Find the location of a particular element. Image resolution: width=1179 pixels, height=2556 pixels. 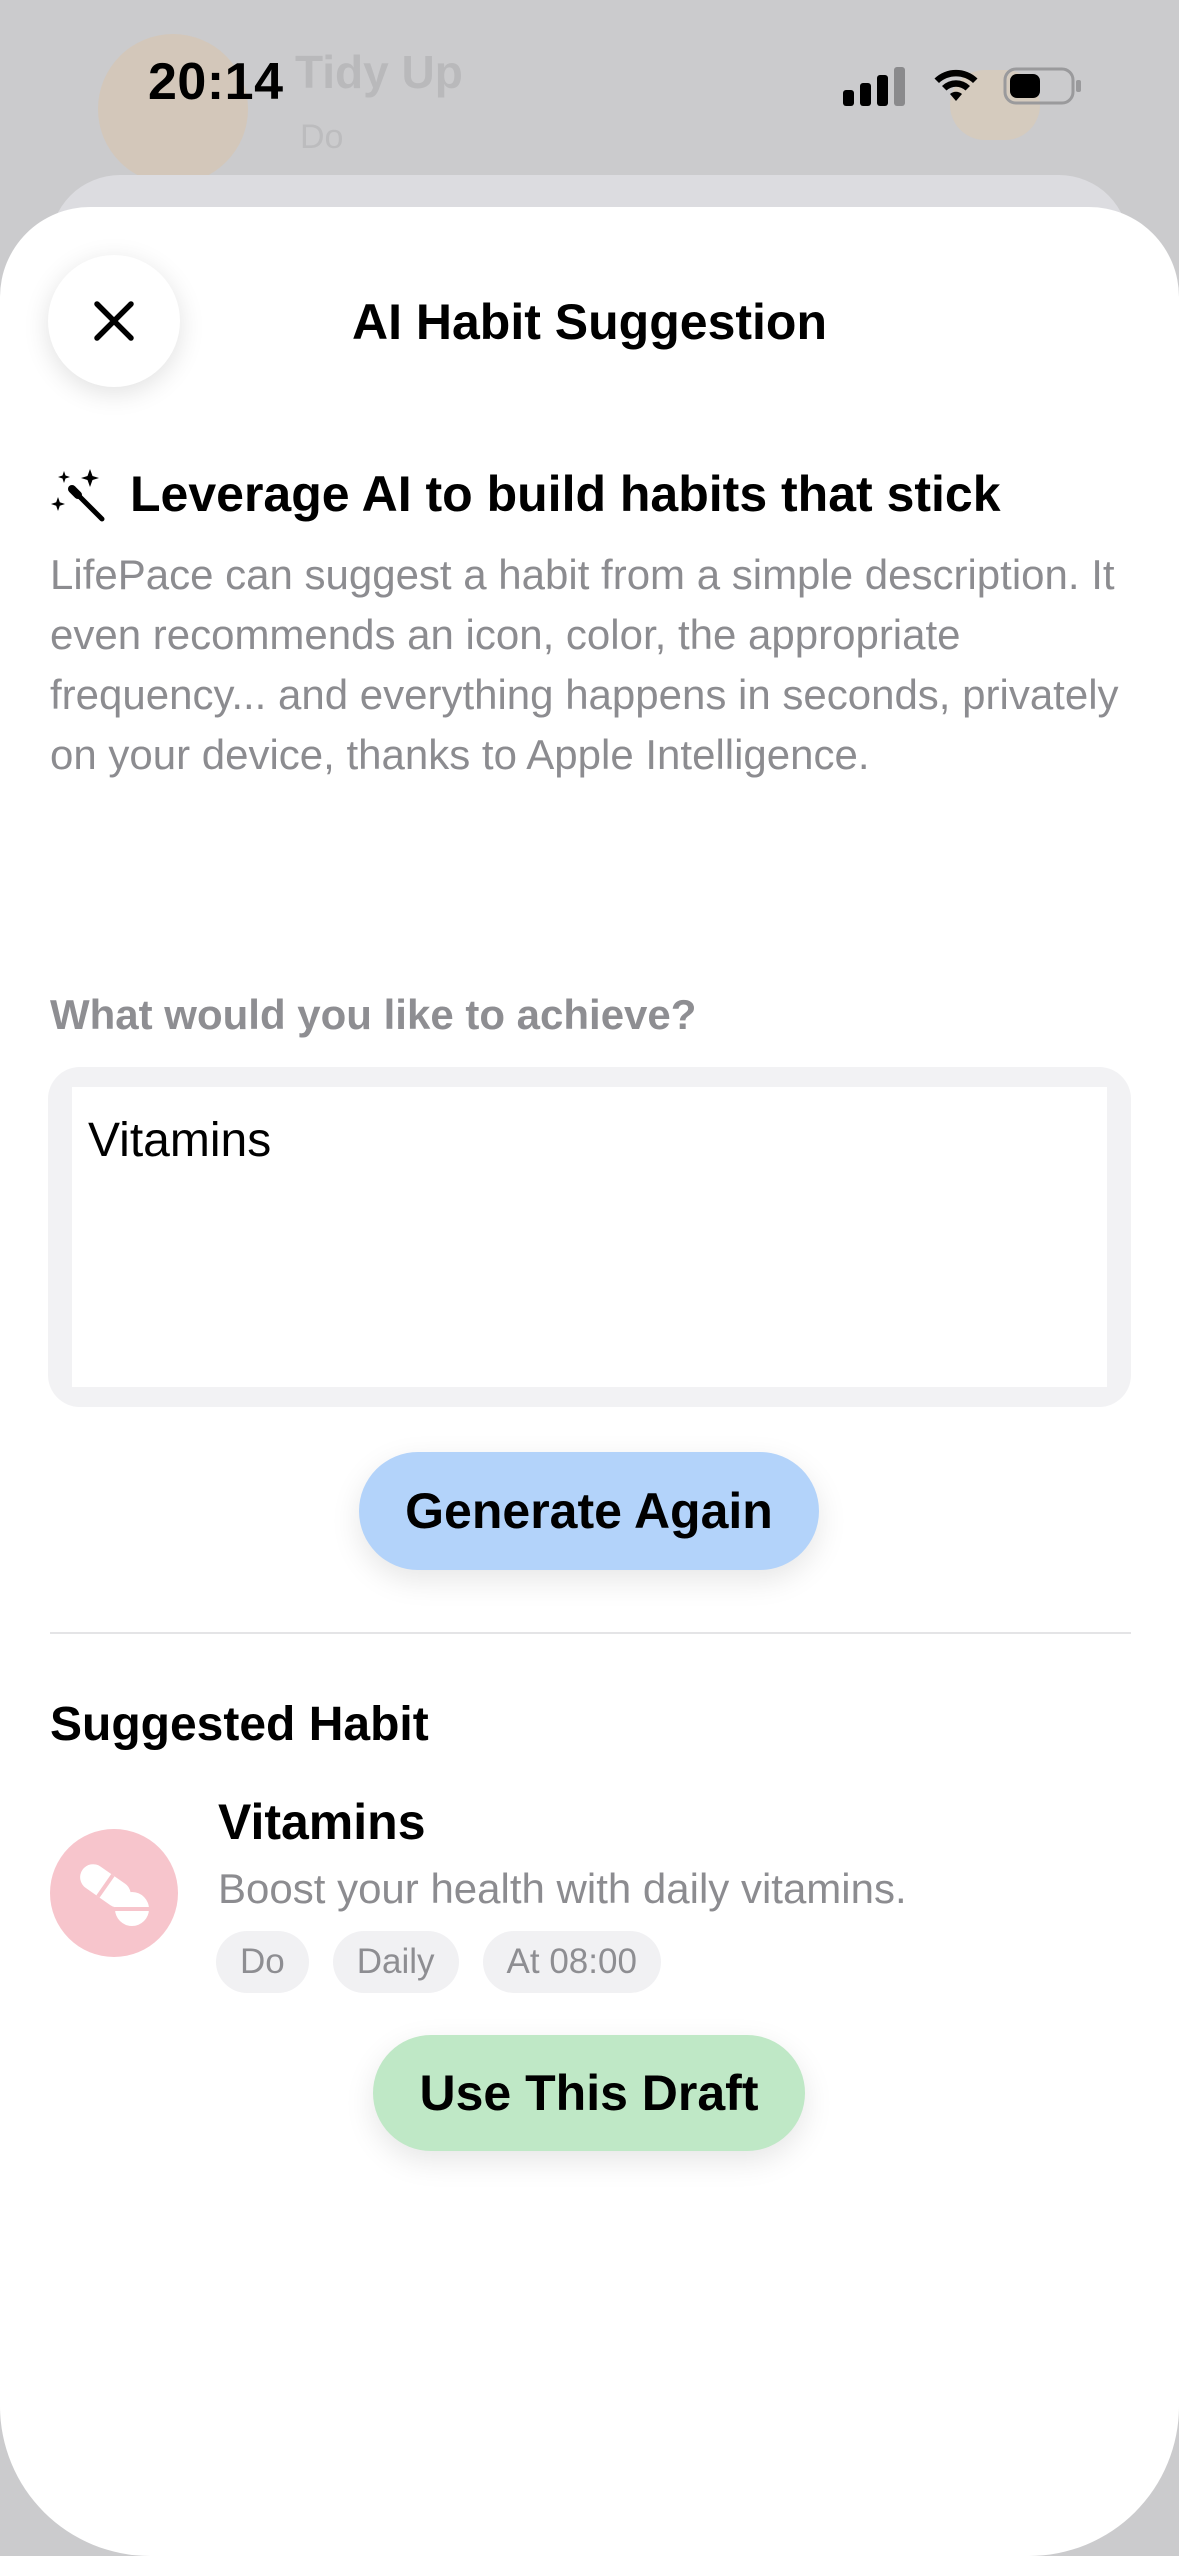

magic-wand-icon is located at coordinates (78, 495).